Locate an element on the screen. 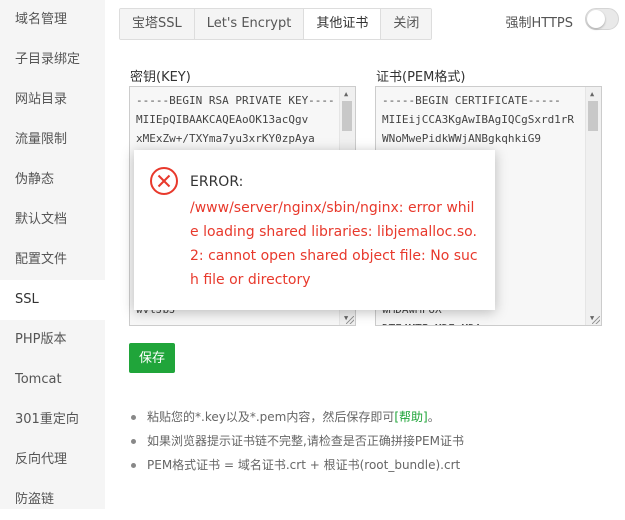  tip-tail: 。 is located at coordinates (433, 417).